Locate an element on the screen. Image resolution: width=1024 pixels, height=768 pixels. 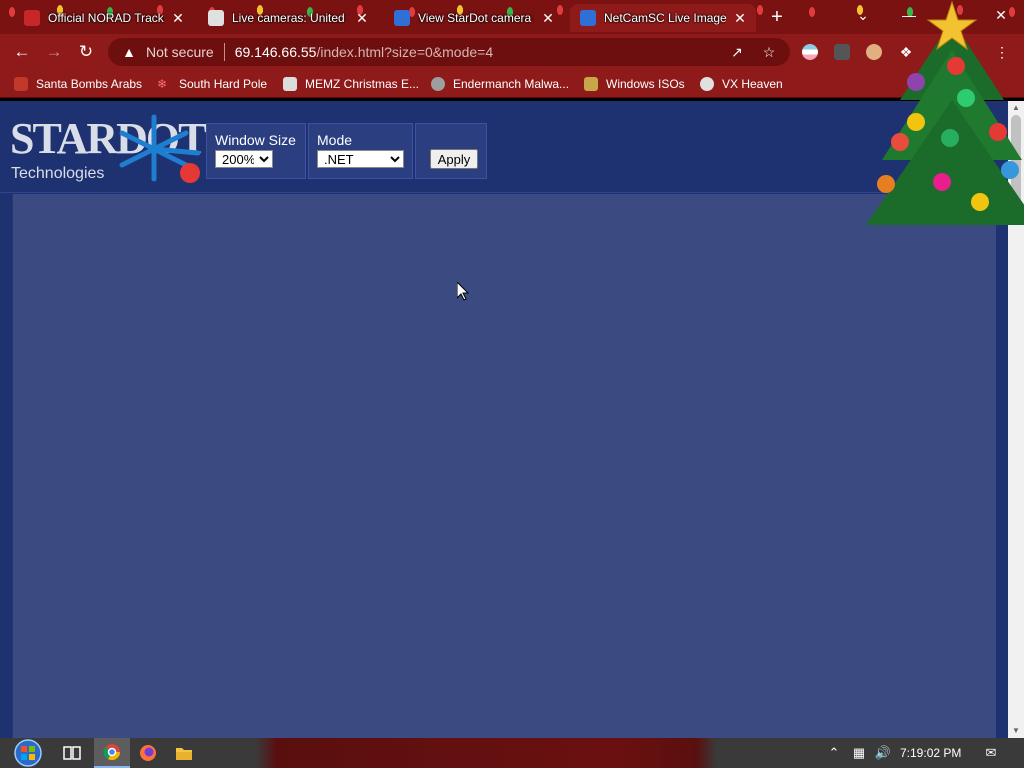
bookmark-label: South Hard Pole is located at coordinates (223, 84).